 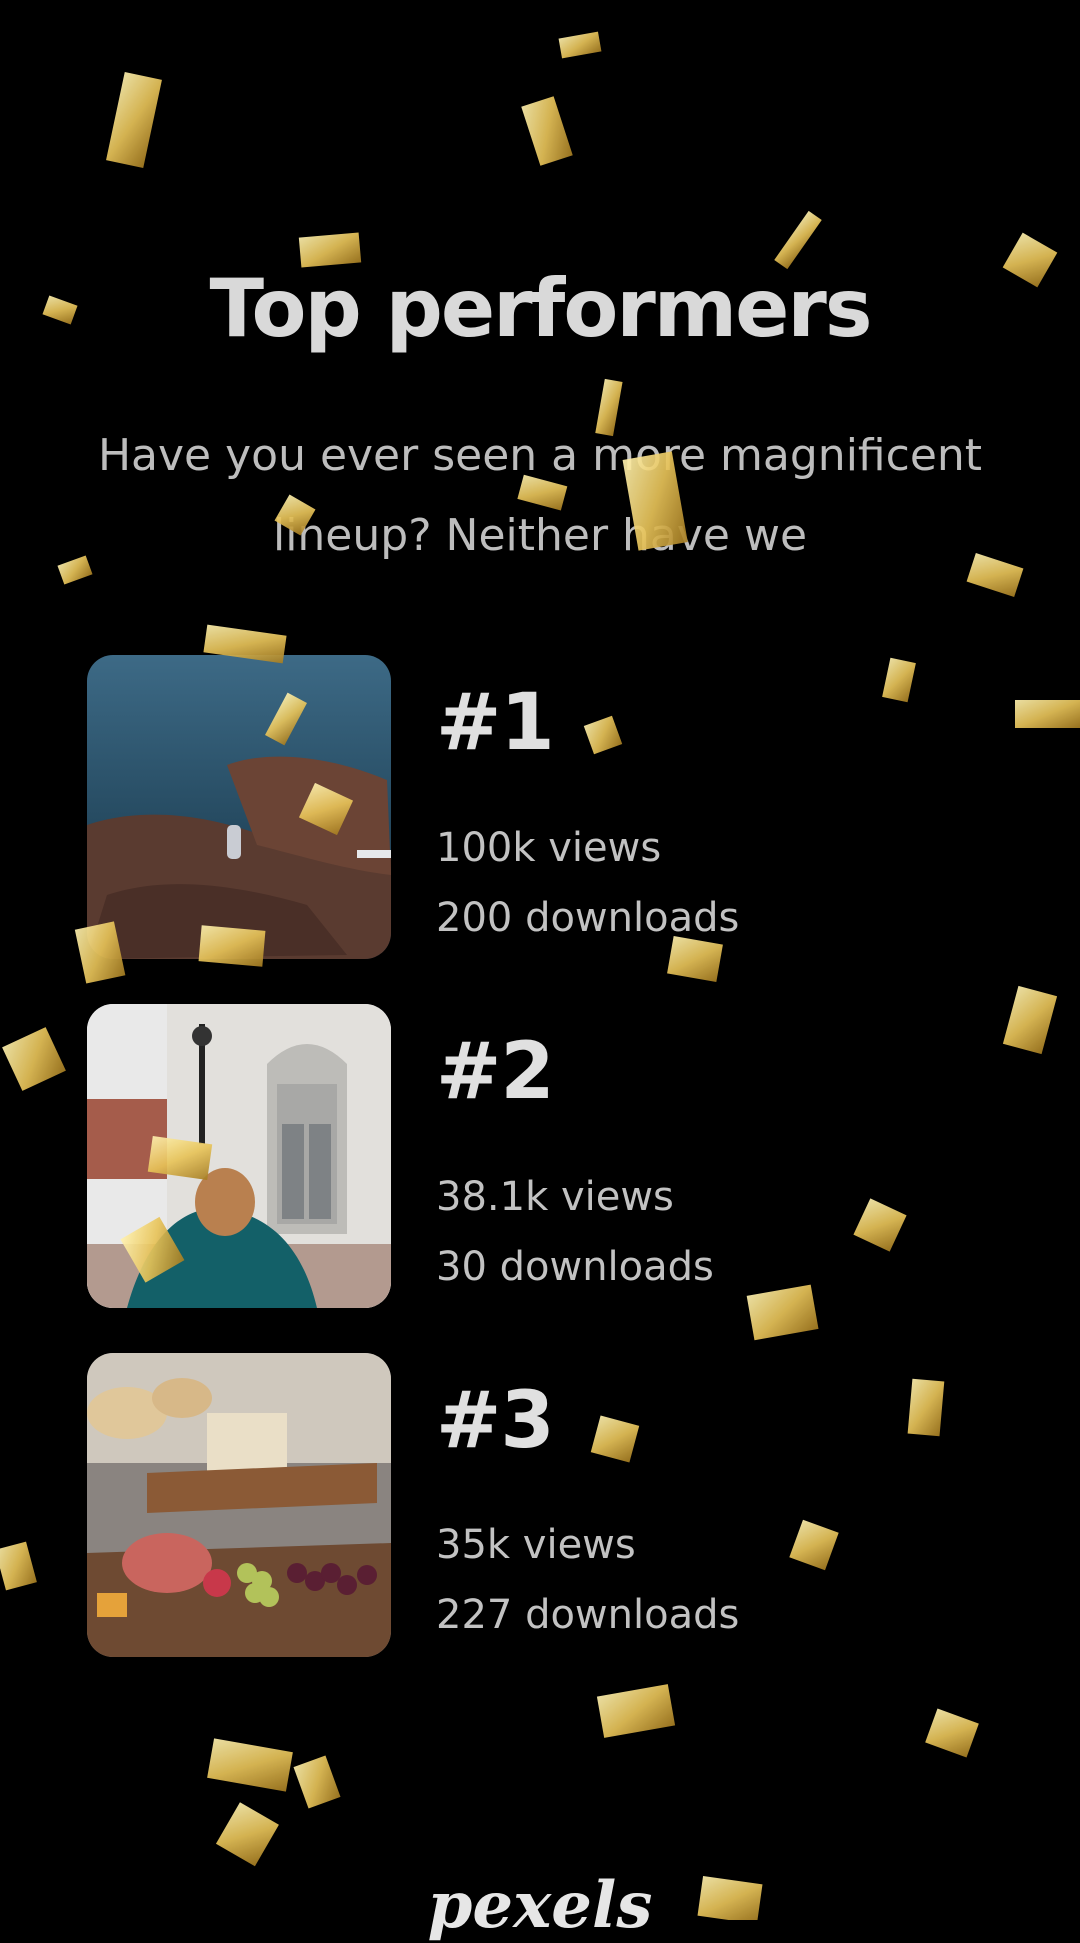 What do you see at coordinates (495, 1072) in the screenshot?
I see `performer-2-rank: #2` at bounding box center [495, 1072].